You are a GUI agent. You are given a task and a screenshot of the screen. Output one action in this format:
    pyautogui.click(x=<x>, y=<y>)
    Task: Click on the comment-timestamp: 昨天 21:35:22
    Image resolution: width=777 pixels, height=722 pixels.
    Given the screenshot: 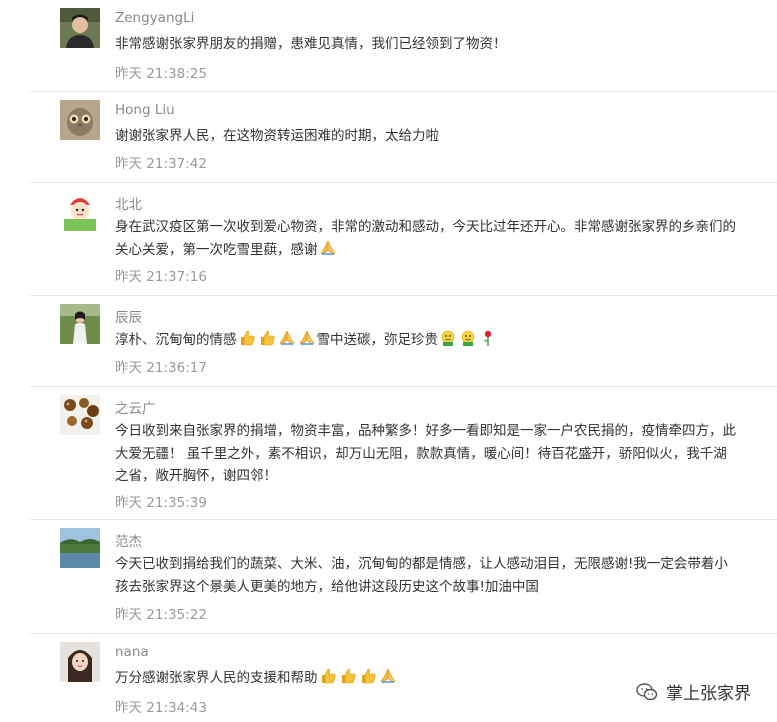 What is the action you would take?
    pyautogui.click(x=161, y=615)
    